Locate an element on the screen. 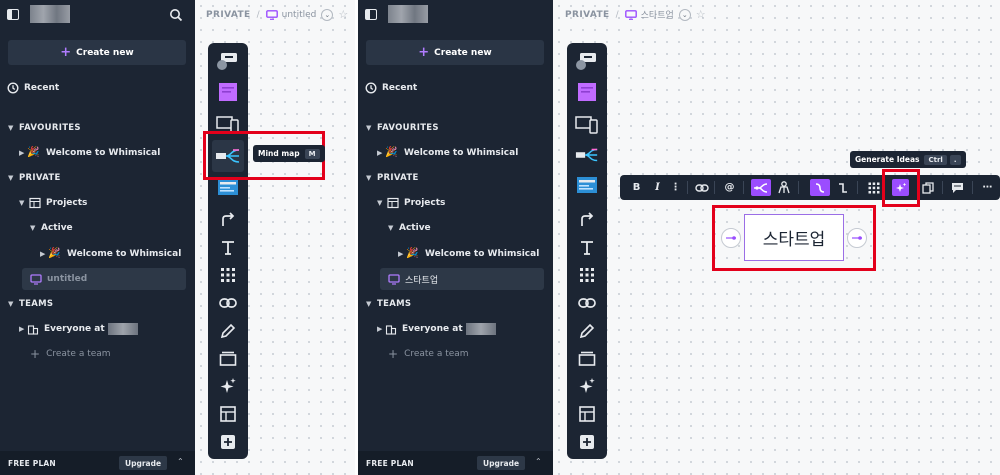 The height and width of the screenshot is (475, 1000). italic-button: I is located at coordinates (657, 187).